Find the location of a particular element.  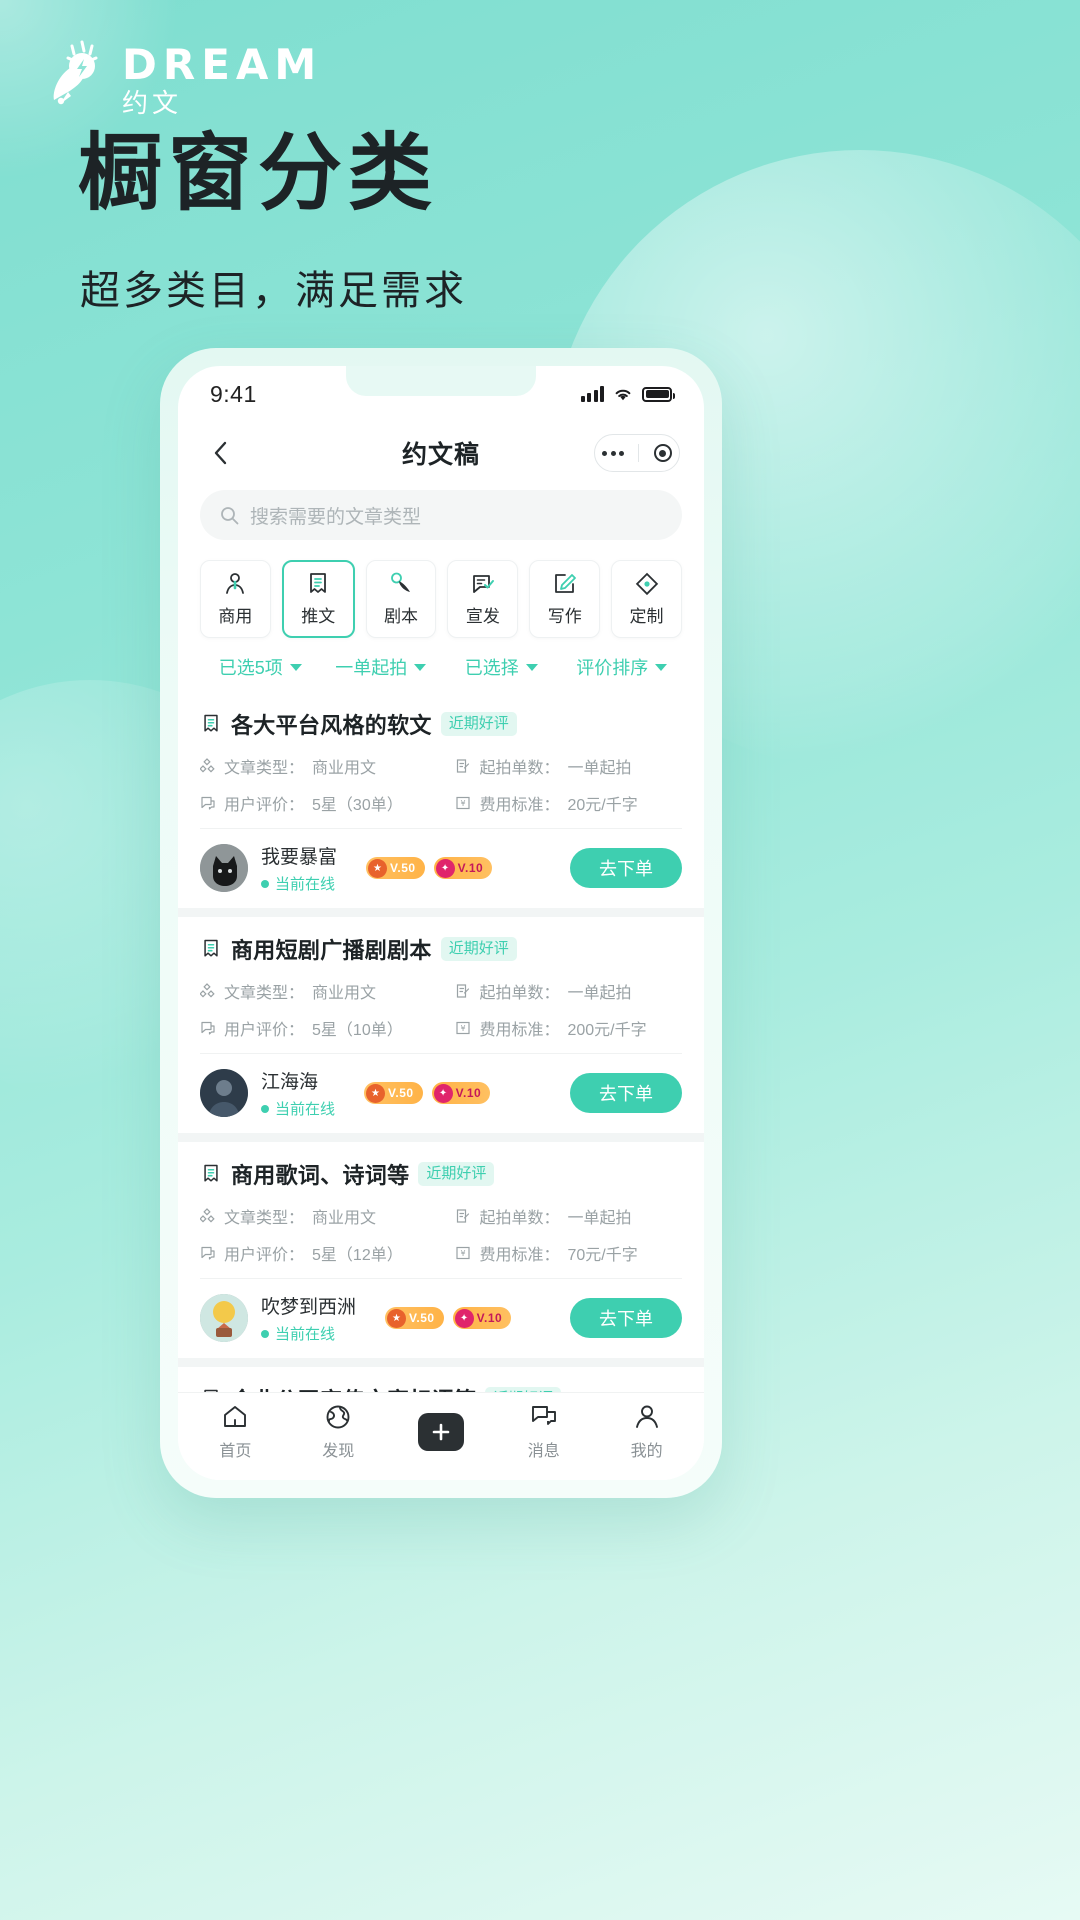

tab-label: 首页 is located at coordinates (235, 1451).